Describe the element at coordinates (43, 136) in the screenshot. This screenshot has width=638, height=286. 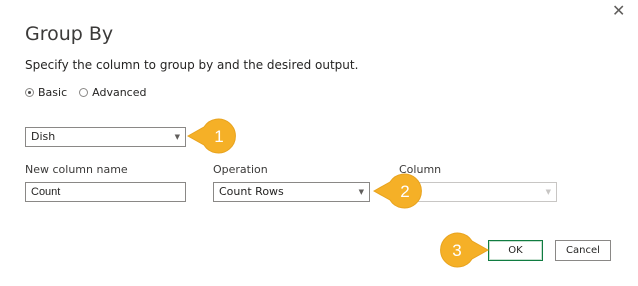
I see `group-by-column-value: Dish` at that location.